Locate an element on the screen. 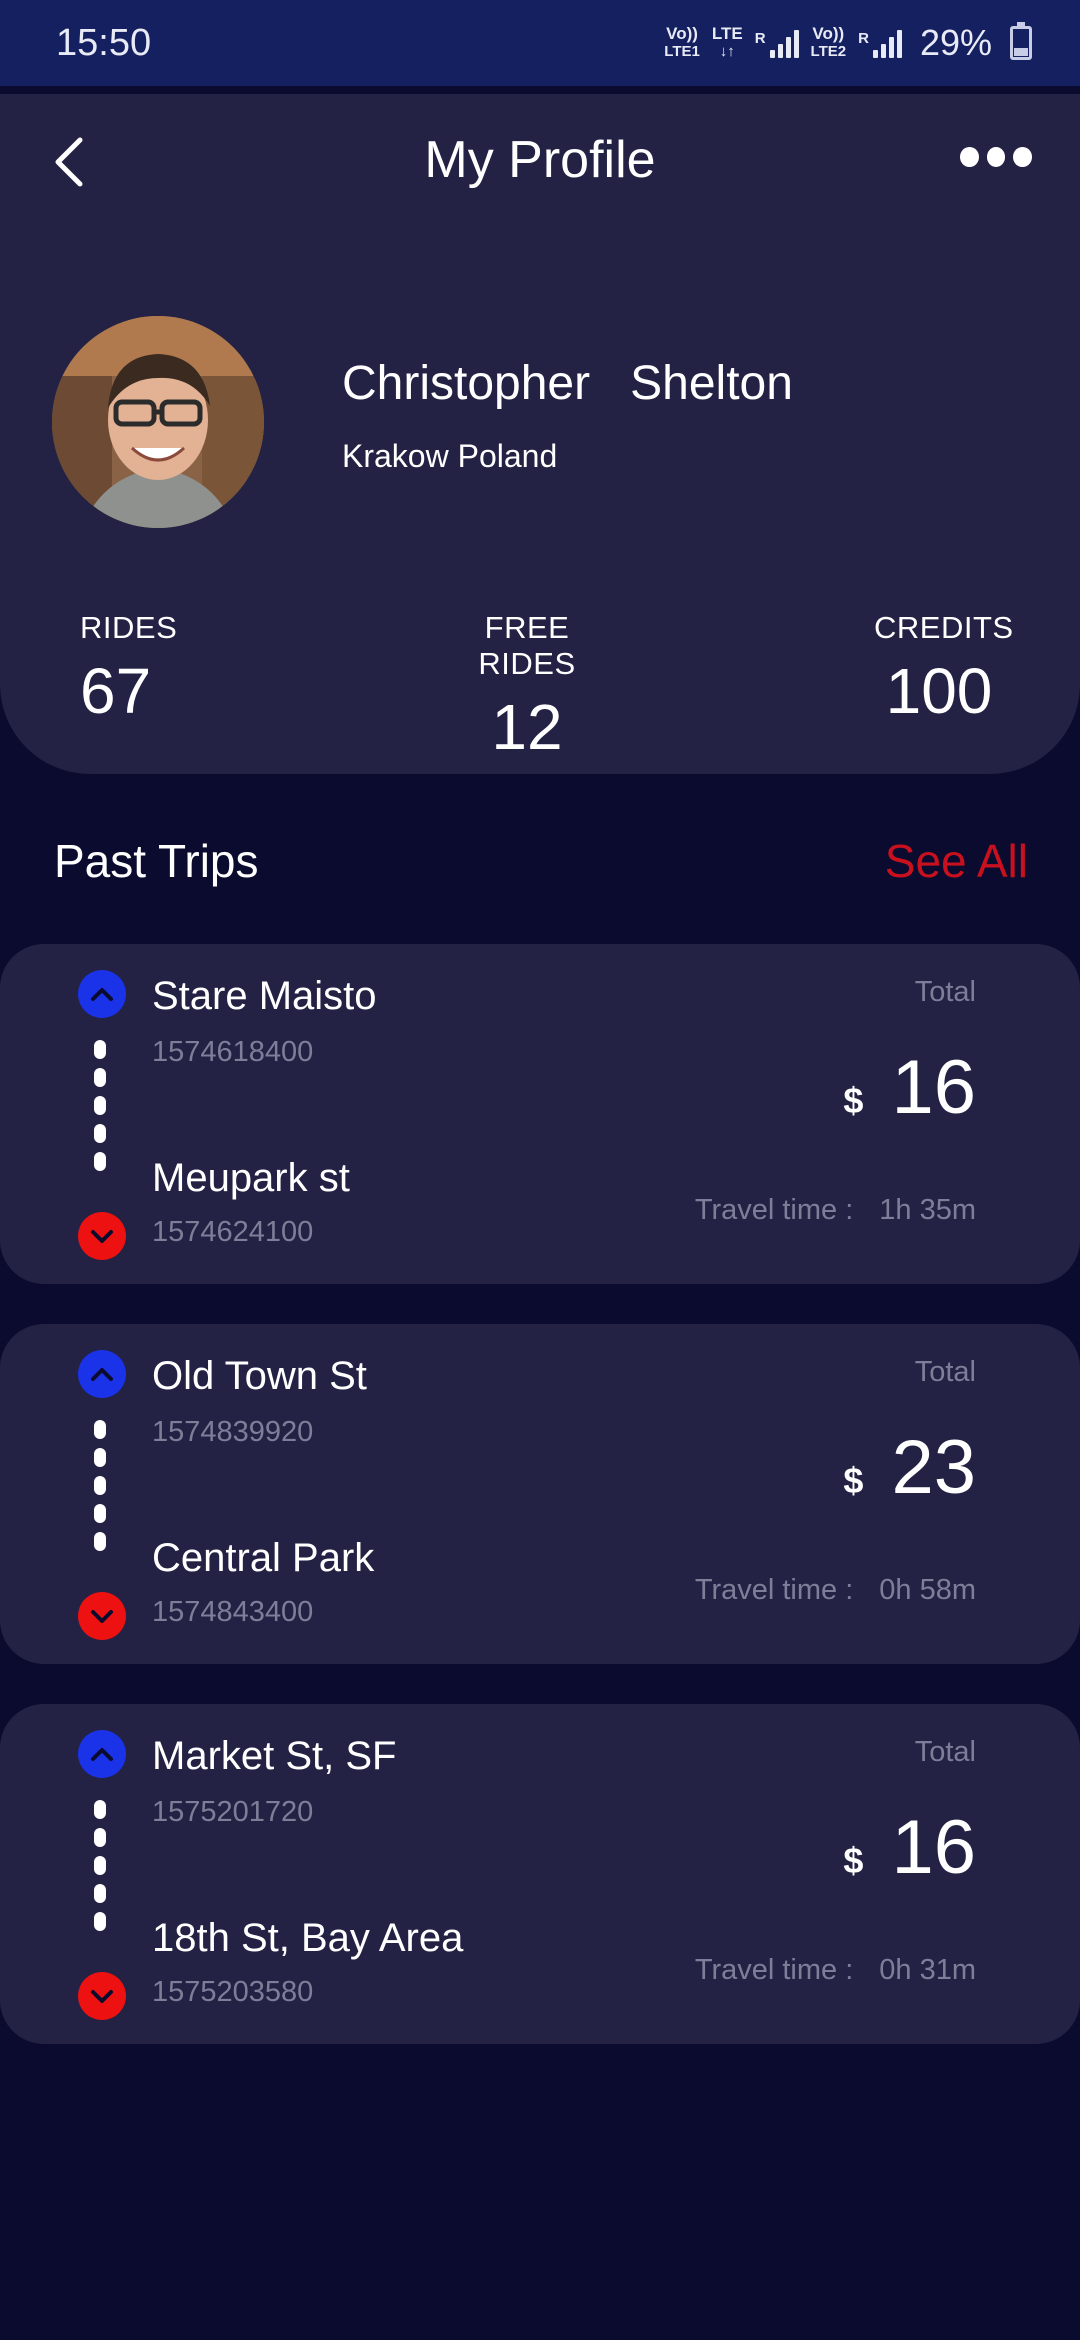 Image resolution: width=1080 pixels, height=2340 pixels. stat-value: 67 is located at coordinates (116, 691).